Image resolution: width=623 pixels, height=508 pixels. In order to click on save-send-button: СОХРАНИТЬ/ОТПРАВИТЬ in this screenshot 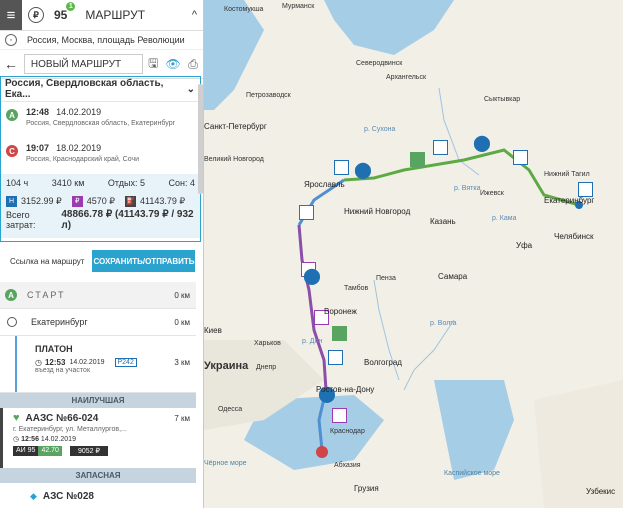, I will do `click(144, 261)`.